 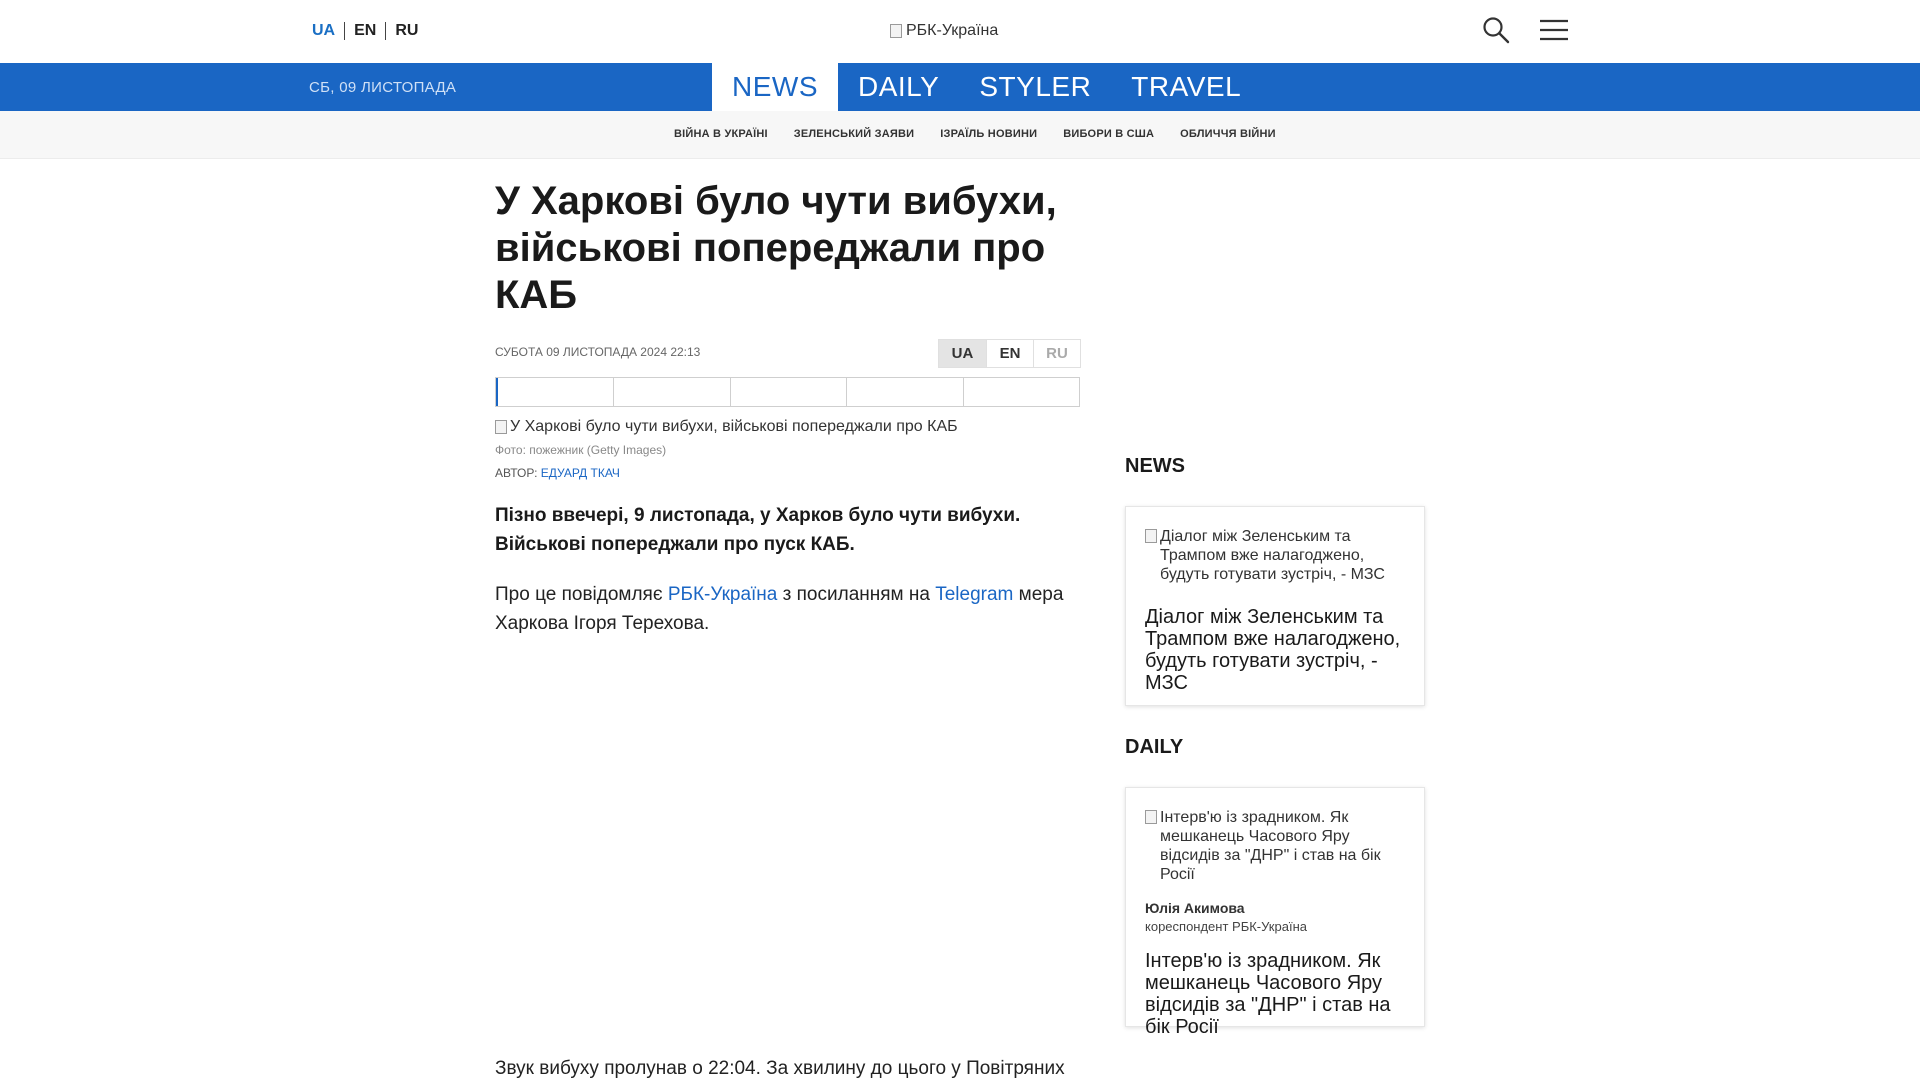 What do you see at coordinates (856, 594) in the screenshot?
I see `para-text: з посиланням на` at bounding box center [856, 594].